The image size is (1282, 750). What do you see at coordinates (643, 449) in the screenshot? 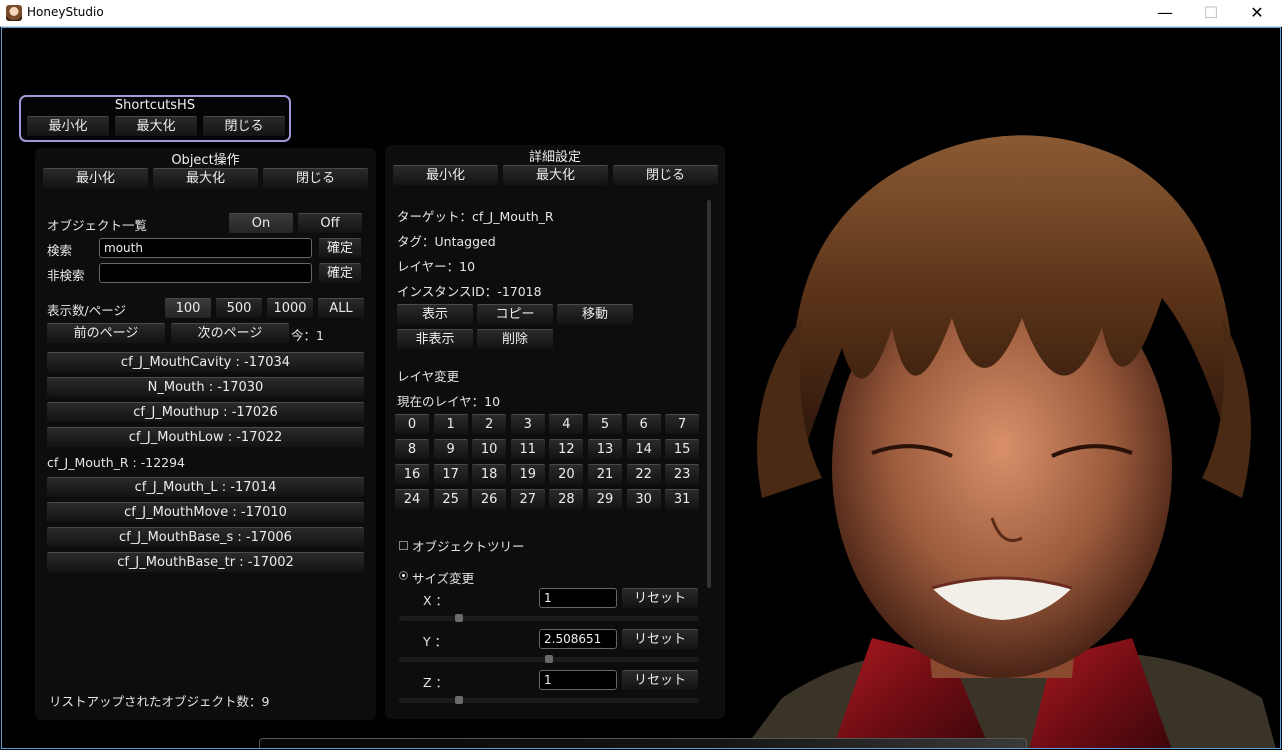
I see `layer-button-14: 14` at bounding box center [643, 449].